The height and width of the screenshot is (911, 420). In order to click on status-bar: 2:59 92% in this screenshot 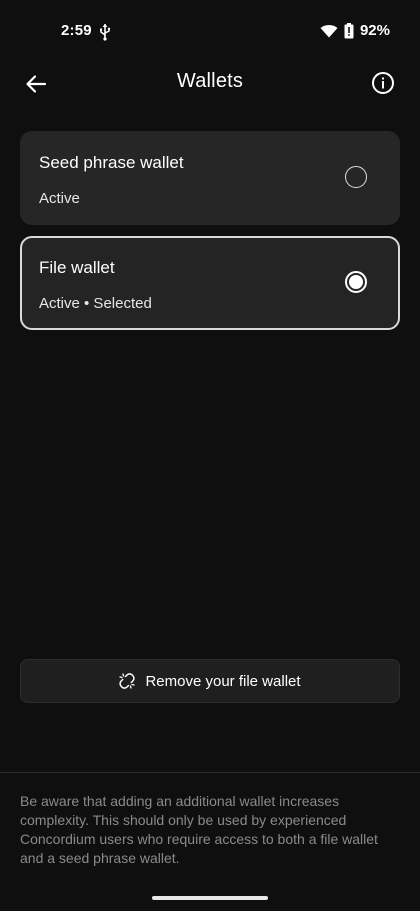, I will do `click(210, 32)`.